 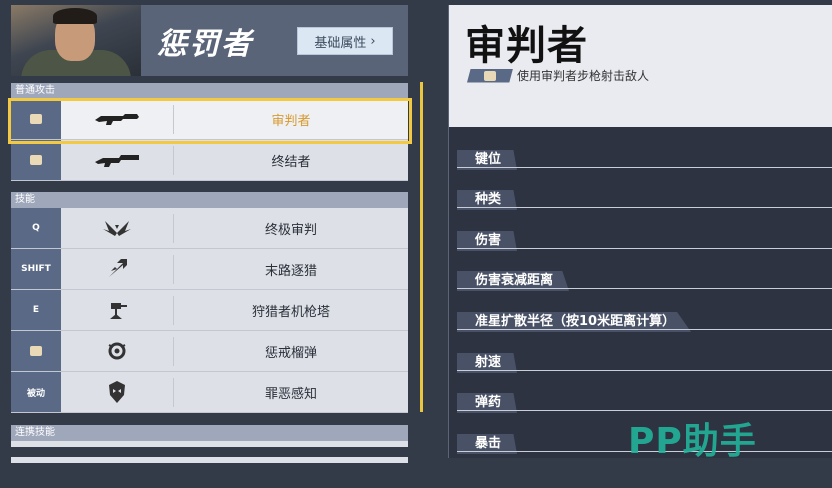 What do you see at coordinates (209, 91) in the screenshot?
I see `section-normal-attack: 普通攻击` at bounding box center [209, 91].